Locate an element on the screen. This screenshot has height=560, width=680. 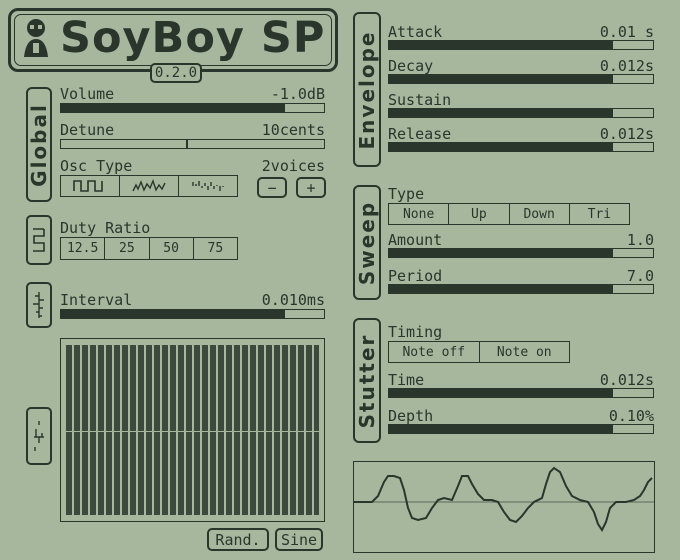
decay-fill is located at coordinates (501, 79).